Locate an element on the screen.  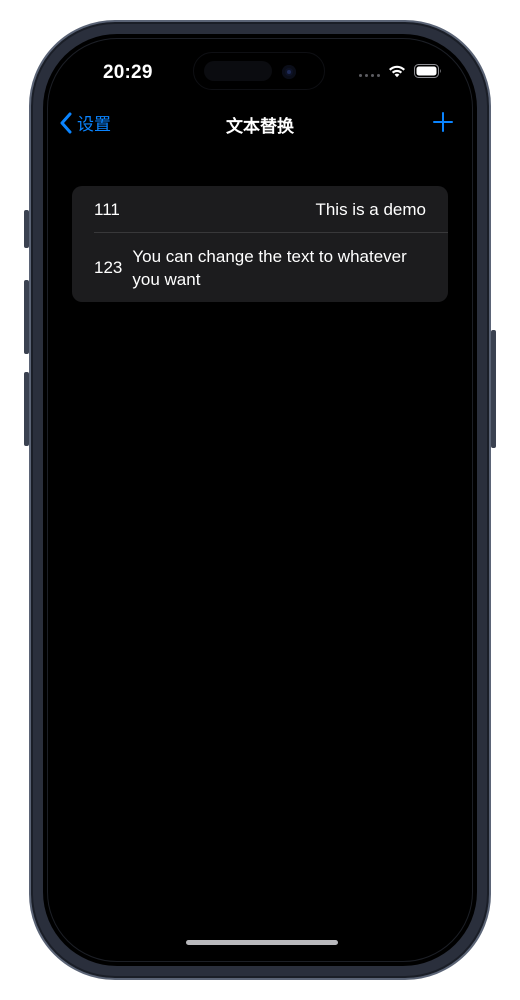
status-icons is located at coordinates (400, 71).